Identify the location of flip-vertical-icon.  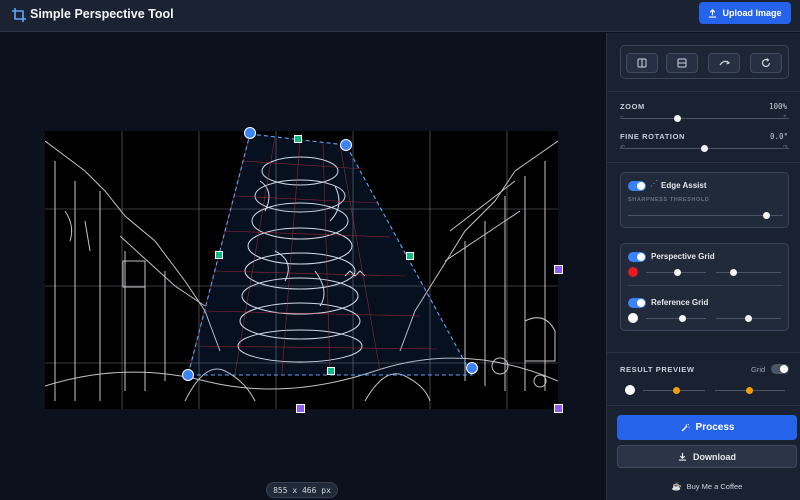
(682, 63).